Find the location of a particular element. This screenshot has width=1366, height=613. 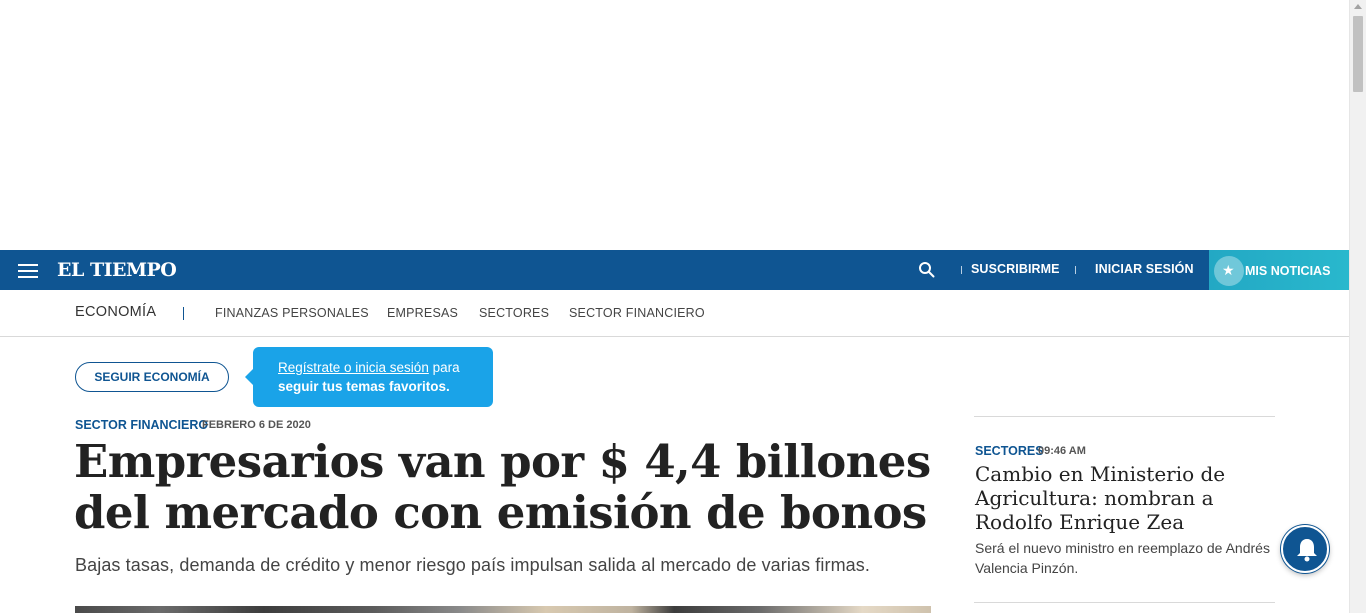

follow-section-button: SEGUIR ECONOMÍA is located at coordinates (152, 377).